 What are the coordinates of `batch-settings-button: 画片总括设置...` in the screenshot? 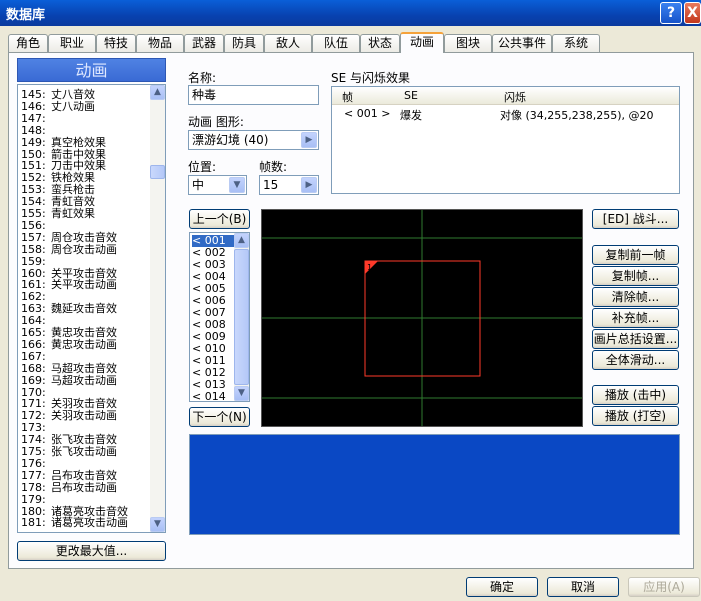 It's located at (635, 339).